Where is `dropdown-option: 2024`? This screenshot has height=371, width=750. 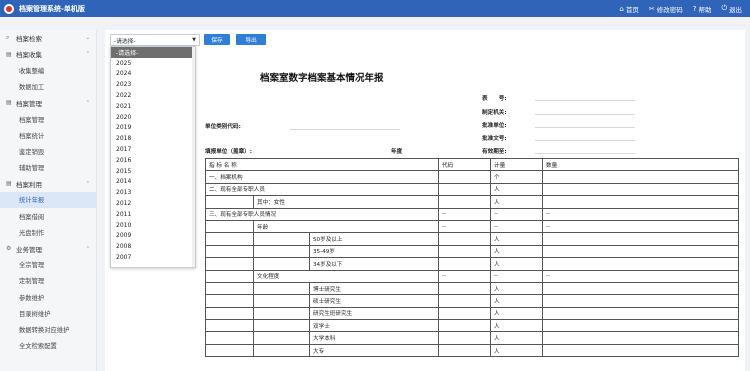 dropdown-option: 2024 is located at coordinates (153, 74).